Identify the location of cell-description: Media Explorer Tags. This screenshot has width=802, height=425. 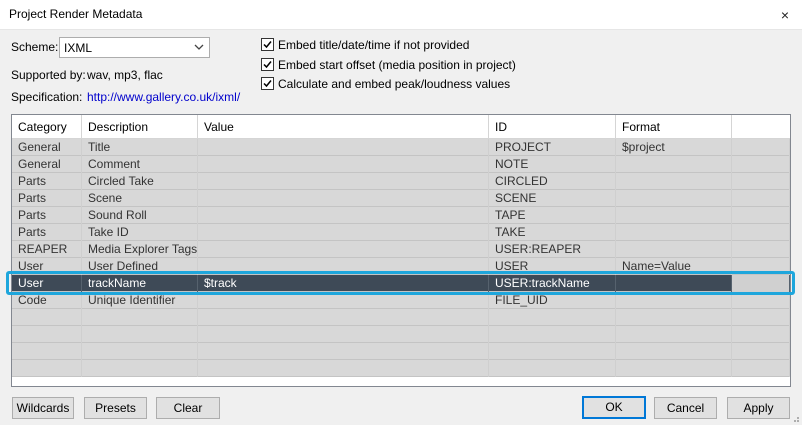
(140, 249).